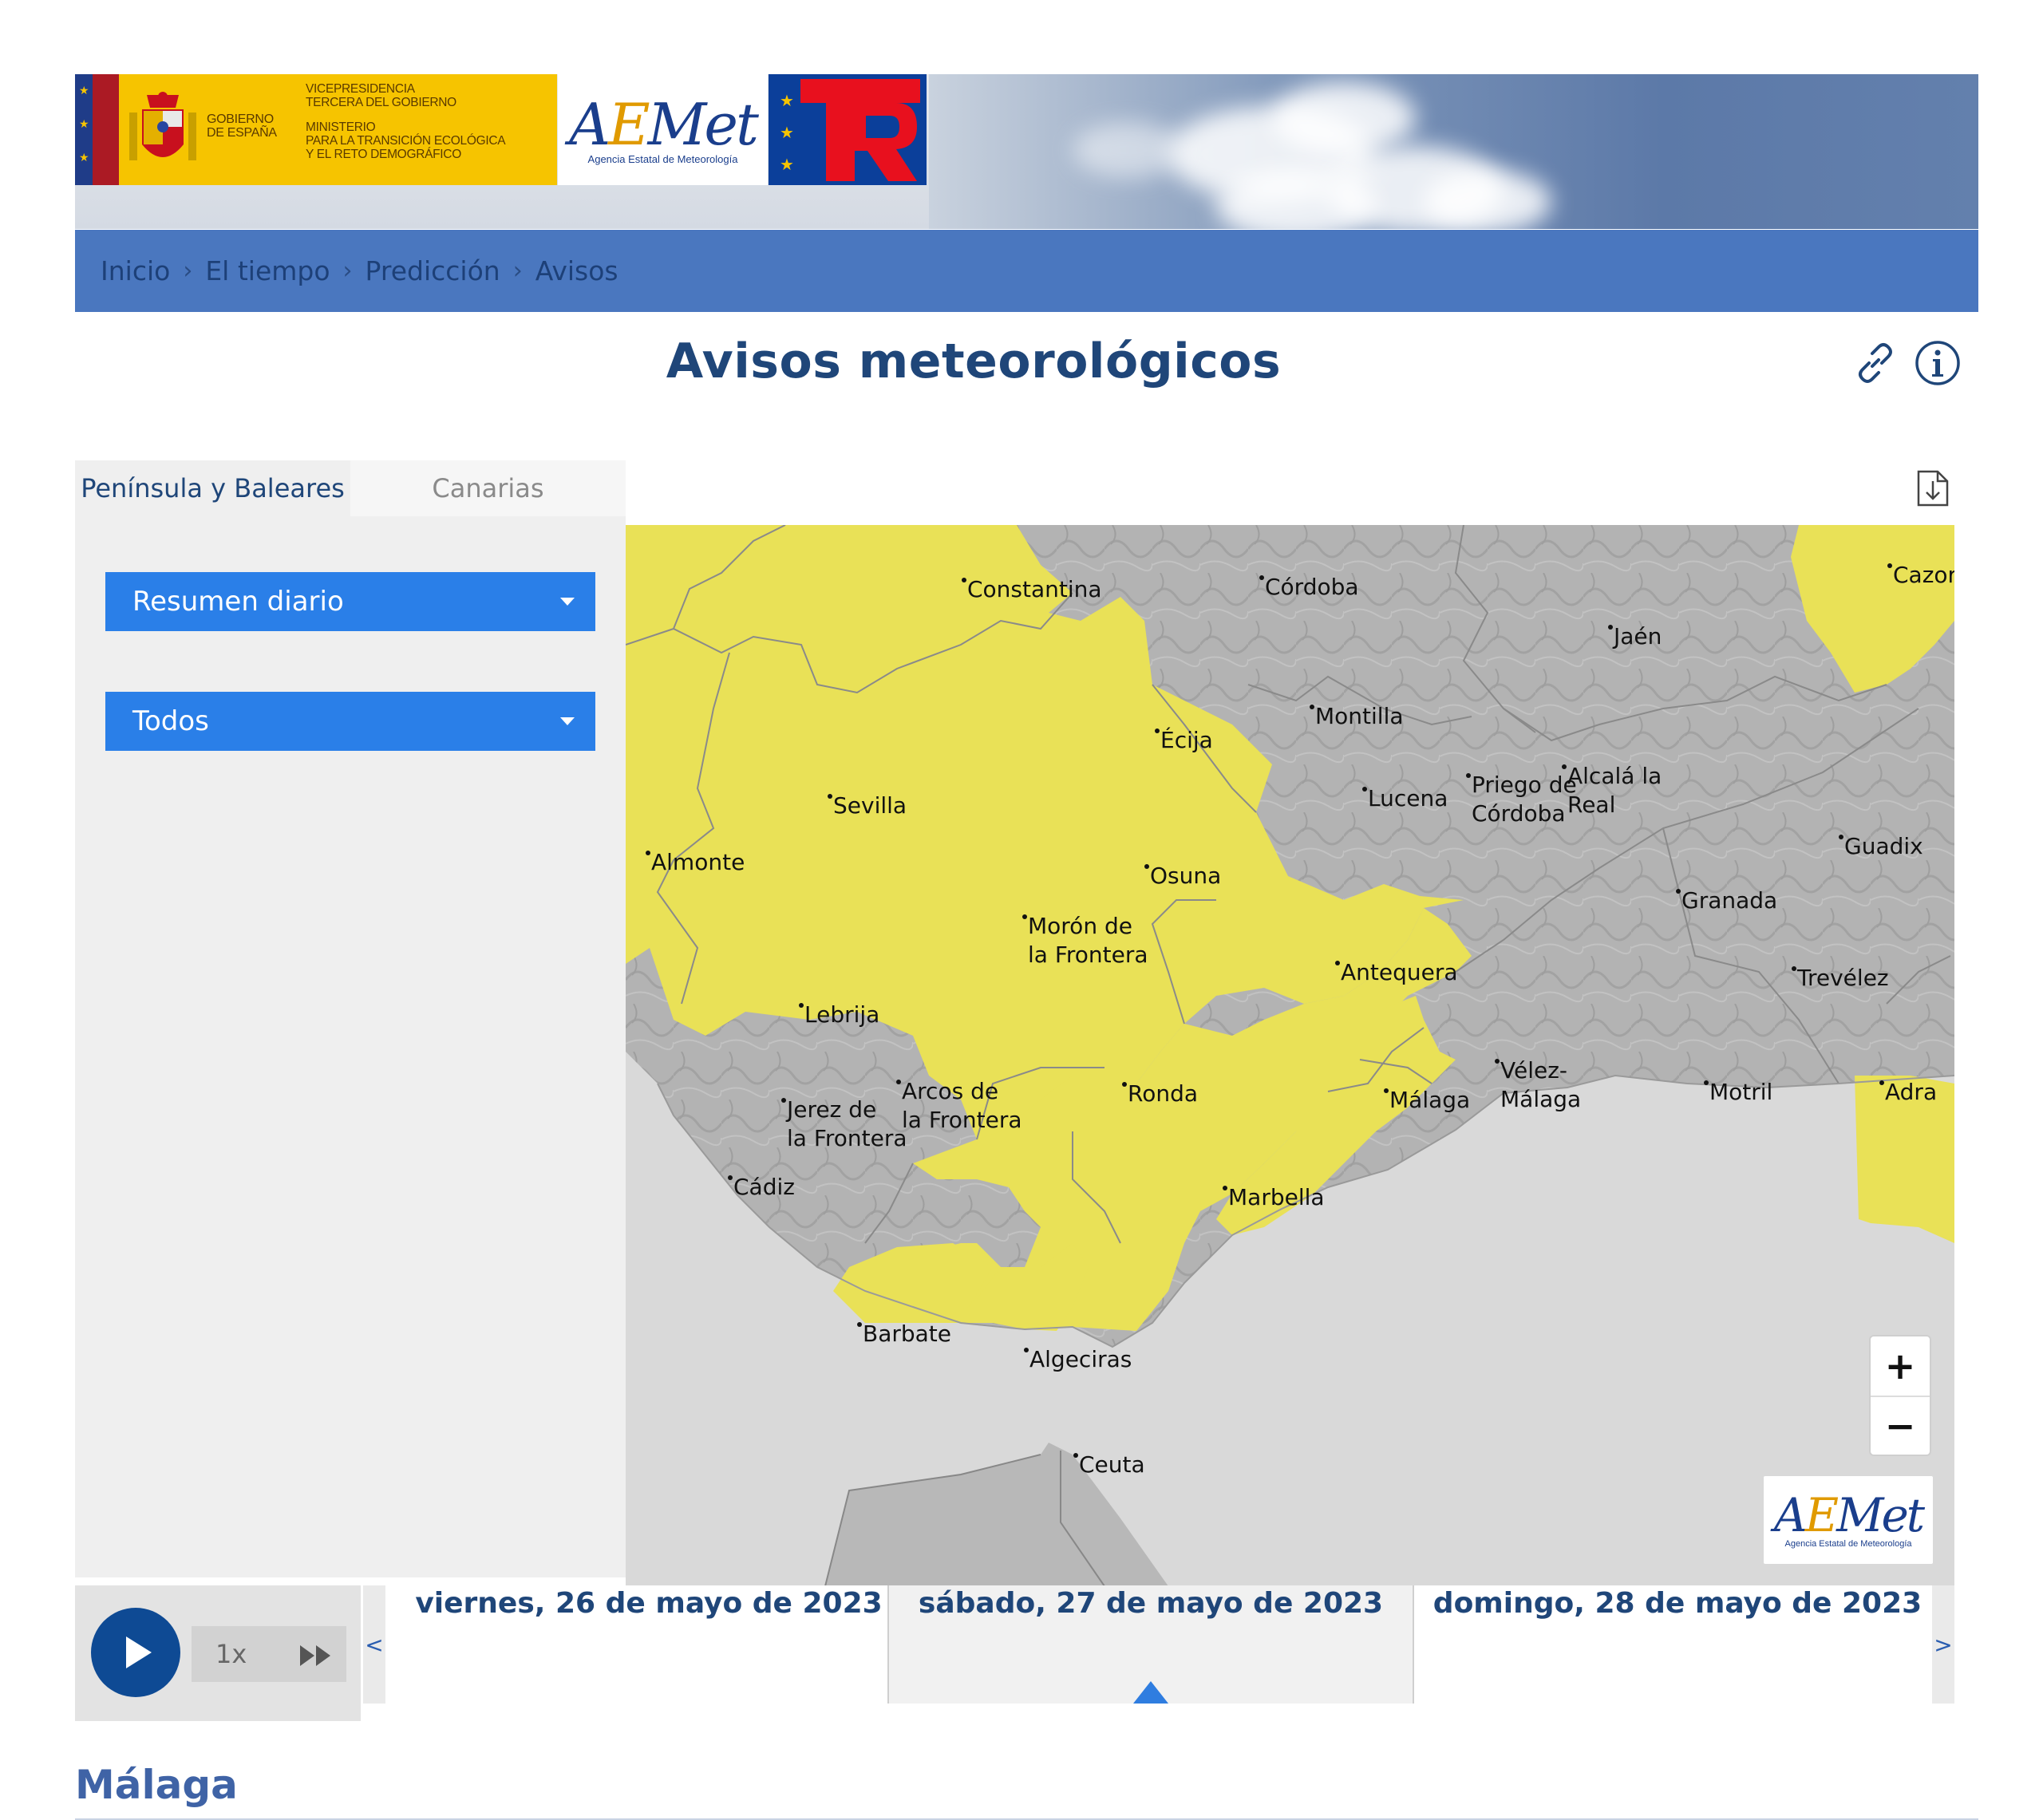  What do you see at coordinates (1840, 978) in the screenshot?
I see `city-label: Trevélez` at bounding box center [1840, 978].